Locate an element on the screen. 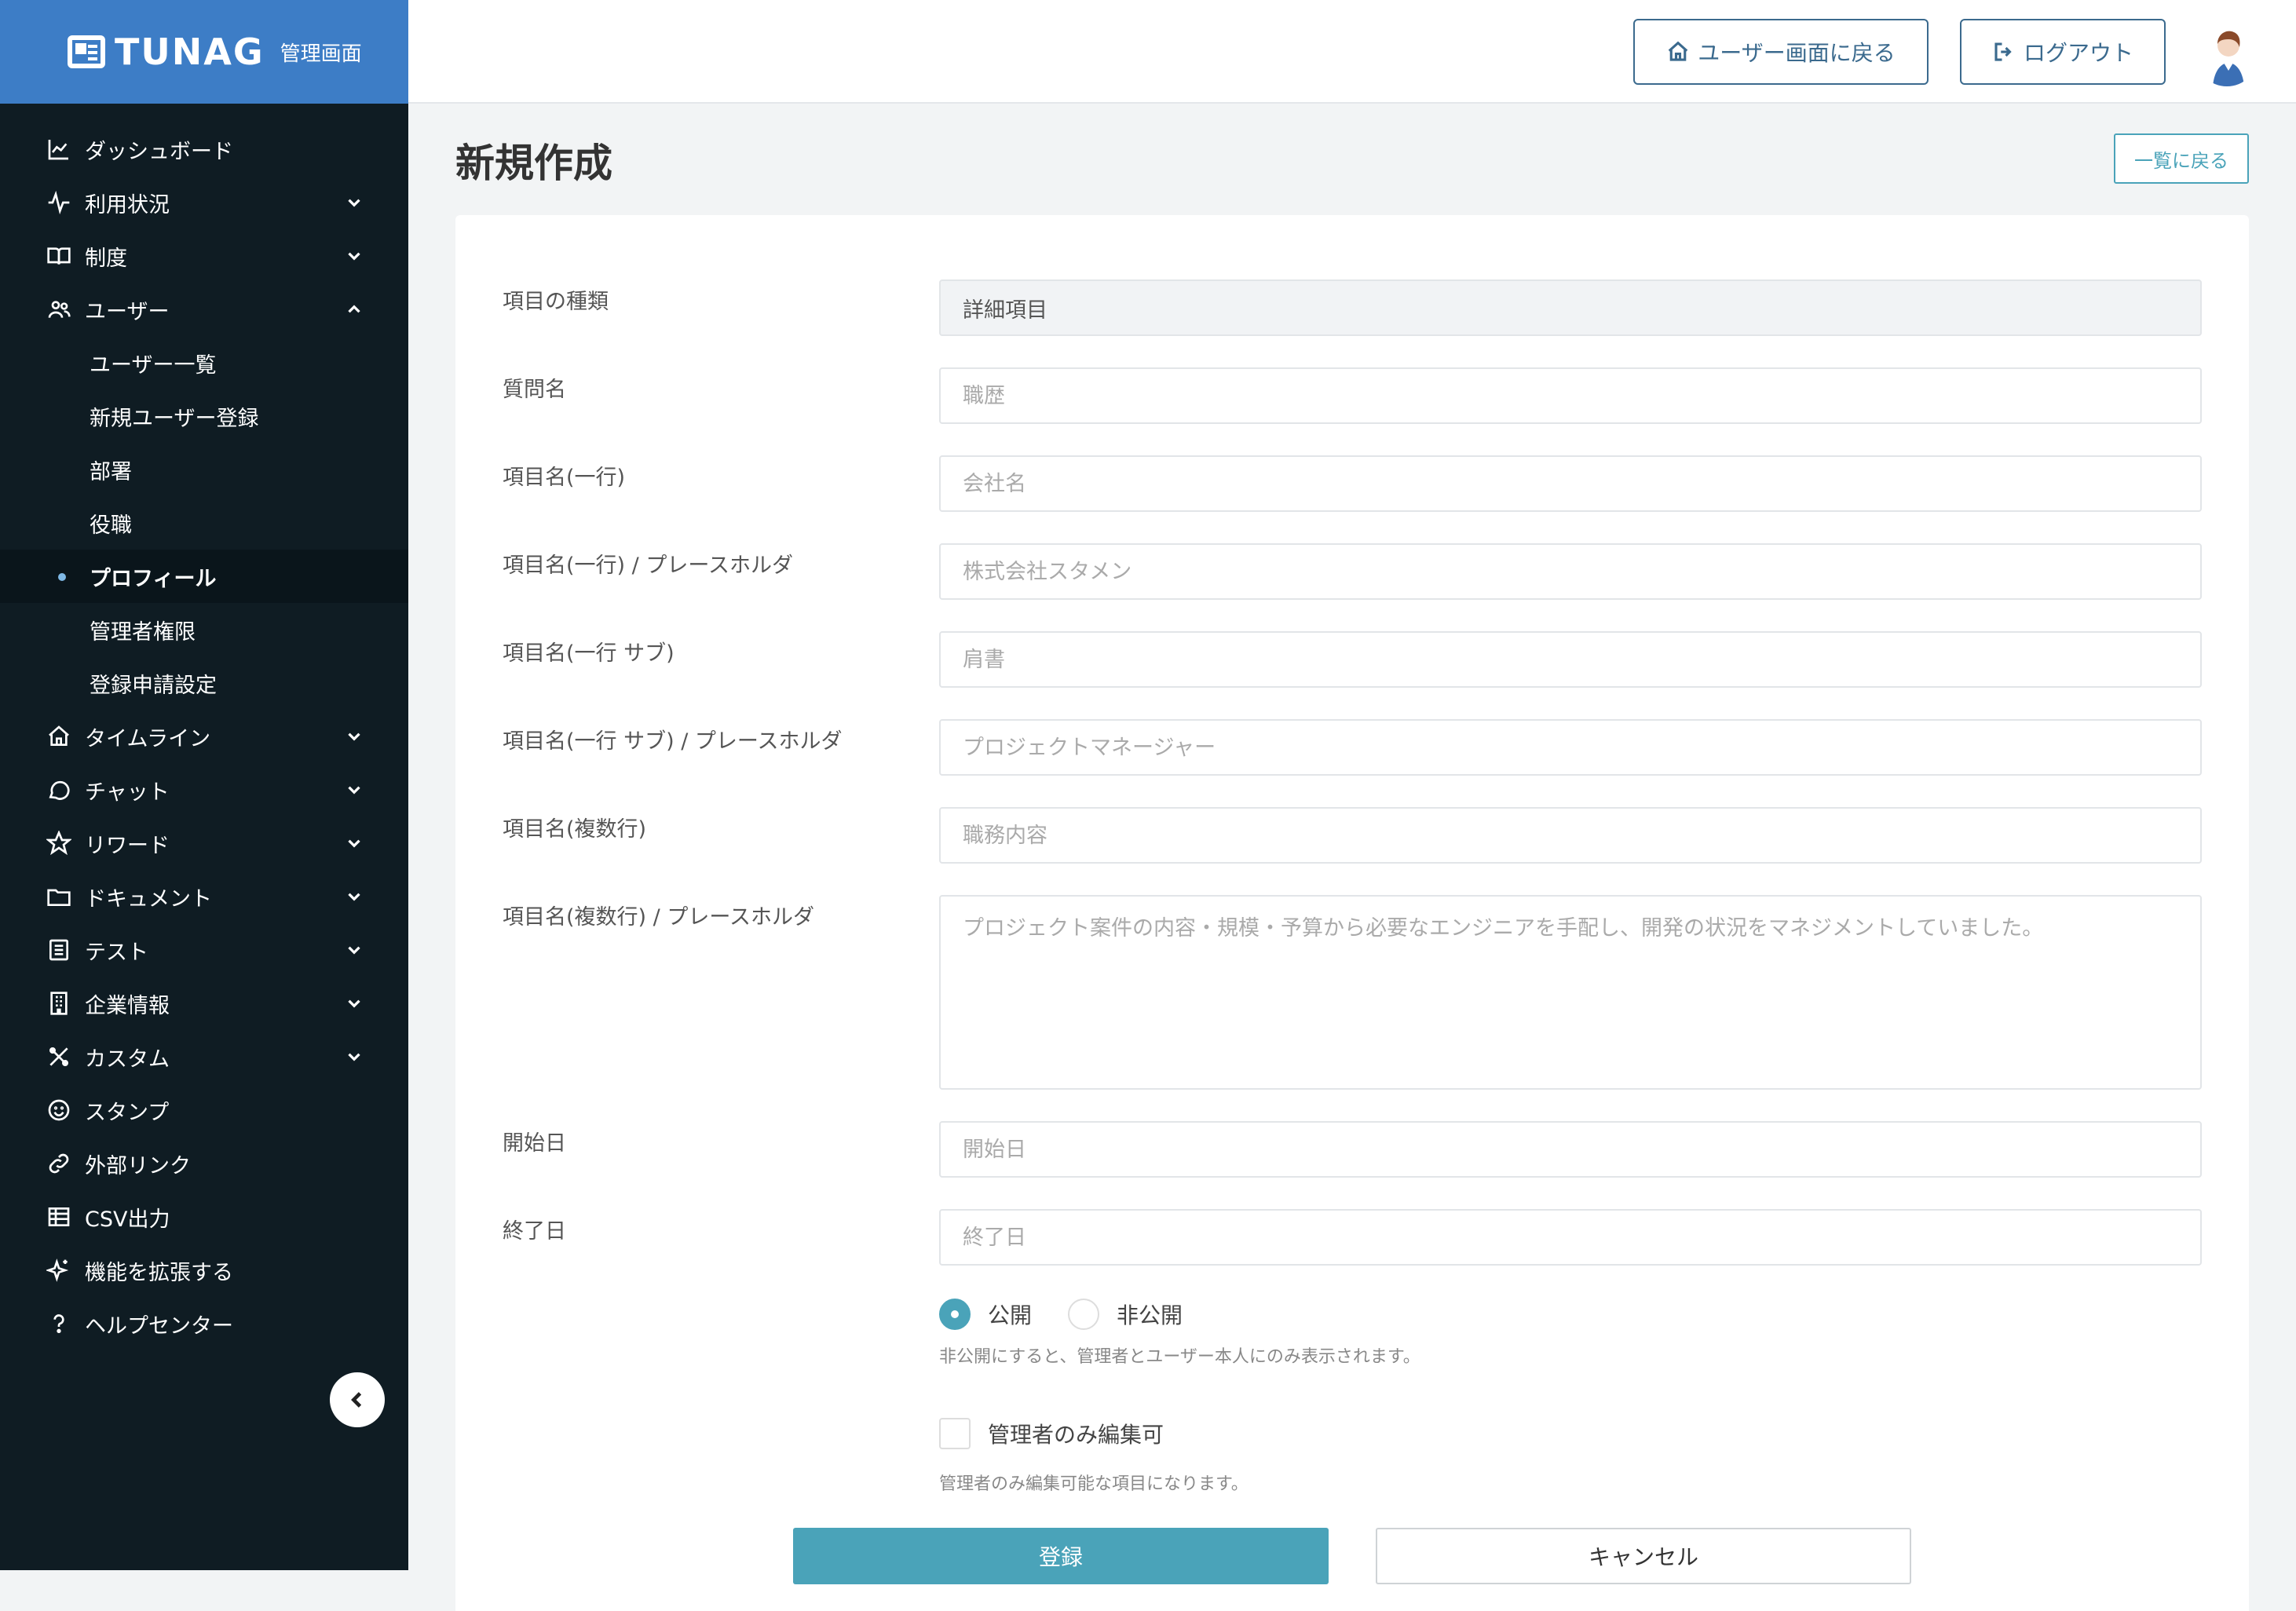 This screenshot has height=1611, width=2296. public-radio-label: 公開 is located at coordinates (1010, 1314).